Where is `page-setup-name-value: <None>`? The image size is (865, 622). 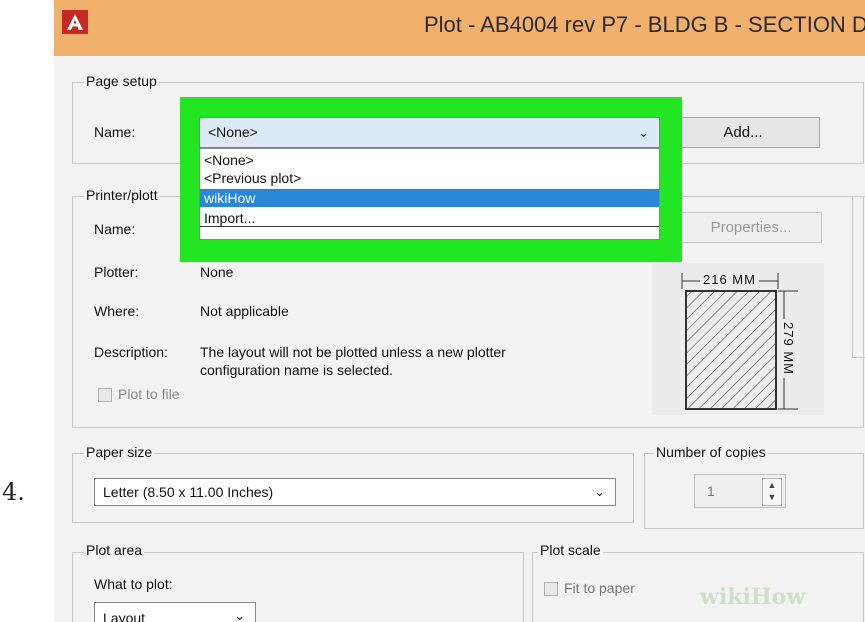 page-setup-name-value: <None> is located at coordinates (233, 132).